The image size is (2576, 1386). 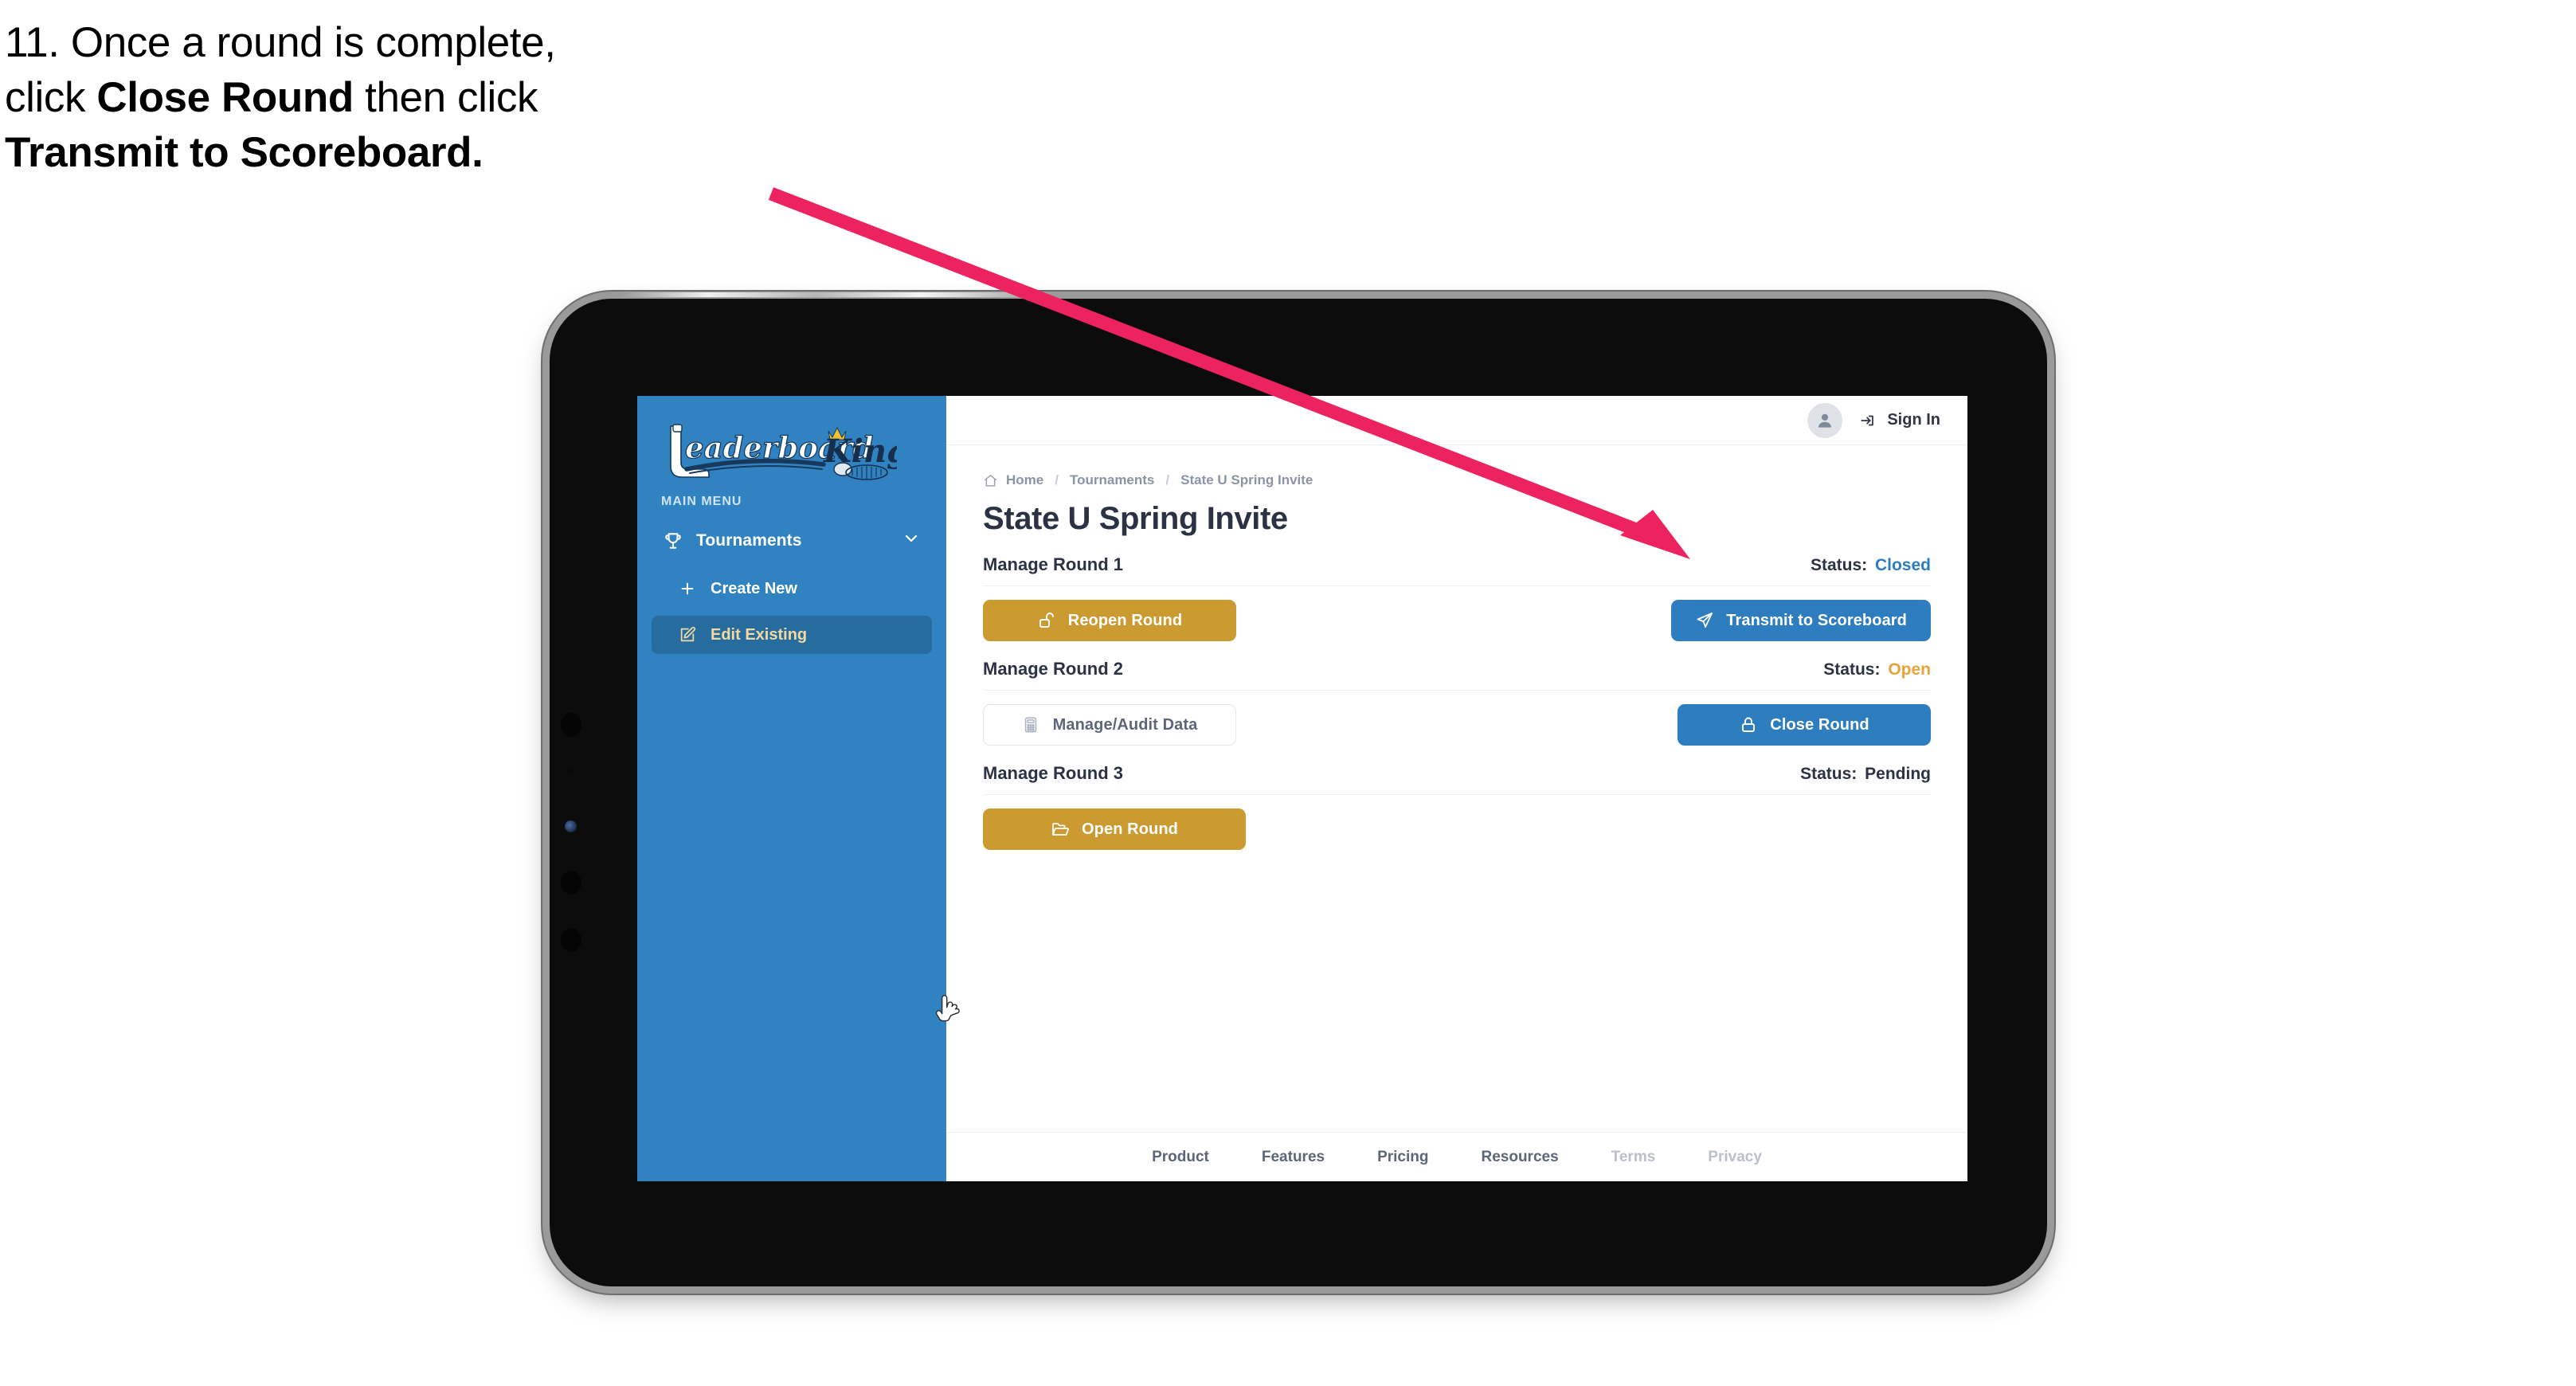 What do you see at coordinates (1061, 829) in the screenshot?
I see `folder-open-icon` at bounding box center [1061, 829].